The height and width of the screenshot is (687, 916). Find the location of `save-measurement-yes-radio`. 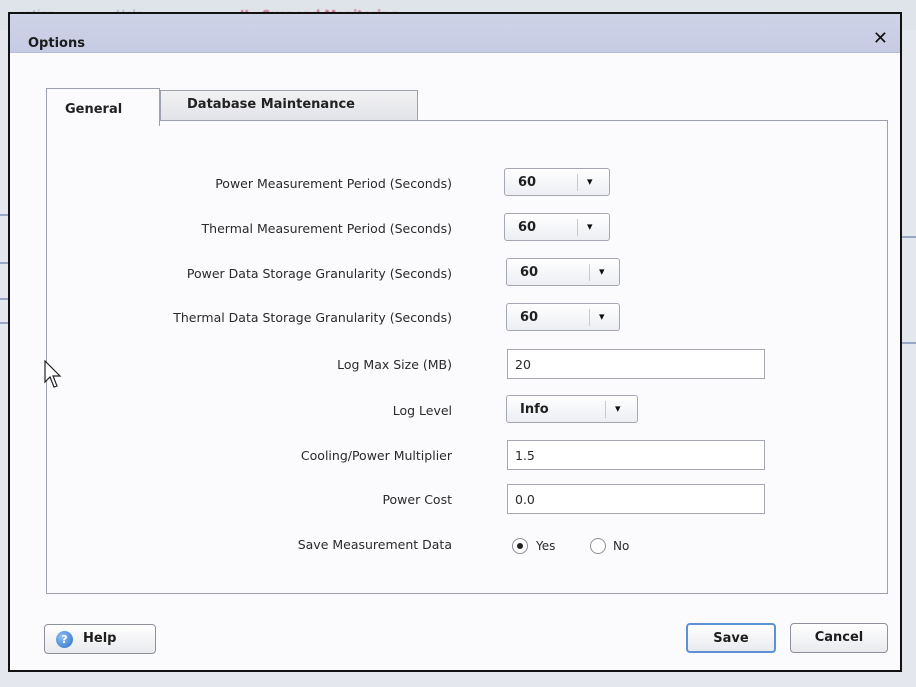

save-measurement-yes-radio is located at coordinates (520, 546).